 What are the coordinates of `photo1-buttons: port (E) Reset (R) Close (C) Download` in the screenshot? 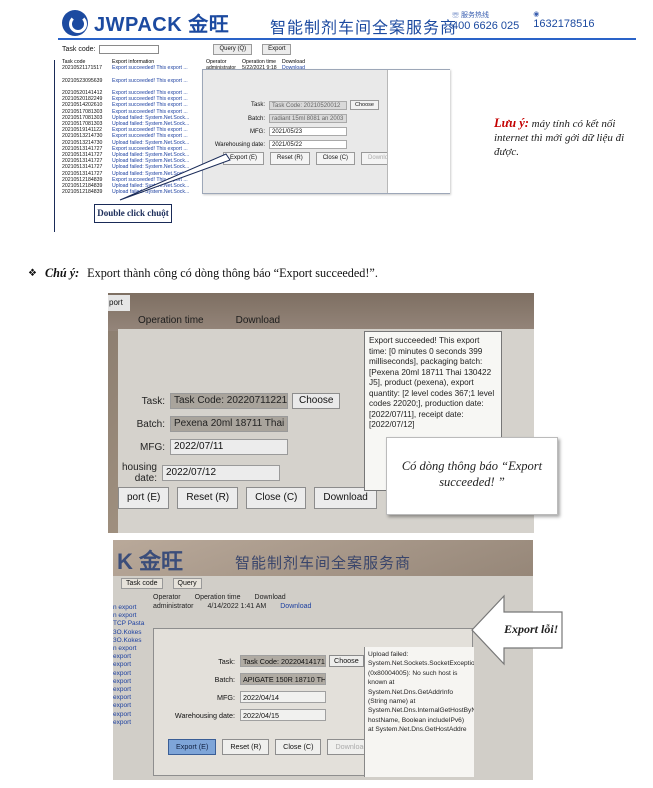 It's located at (247, 498).